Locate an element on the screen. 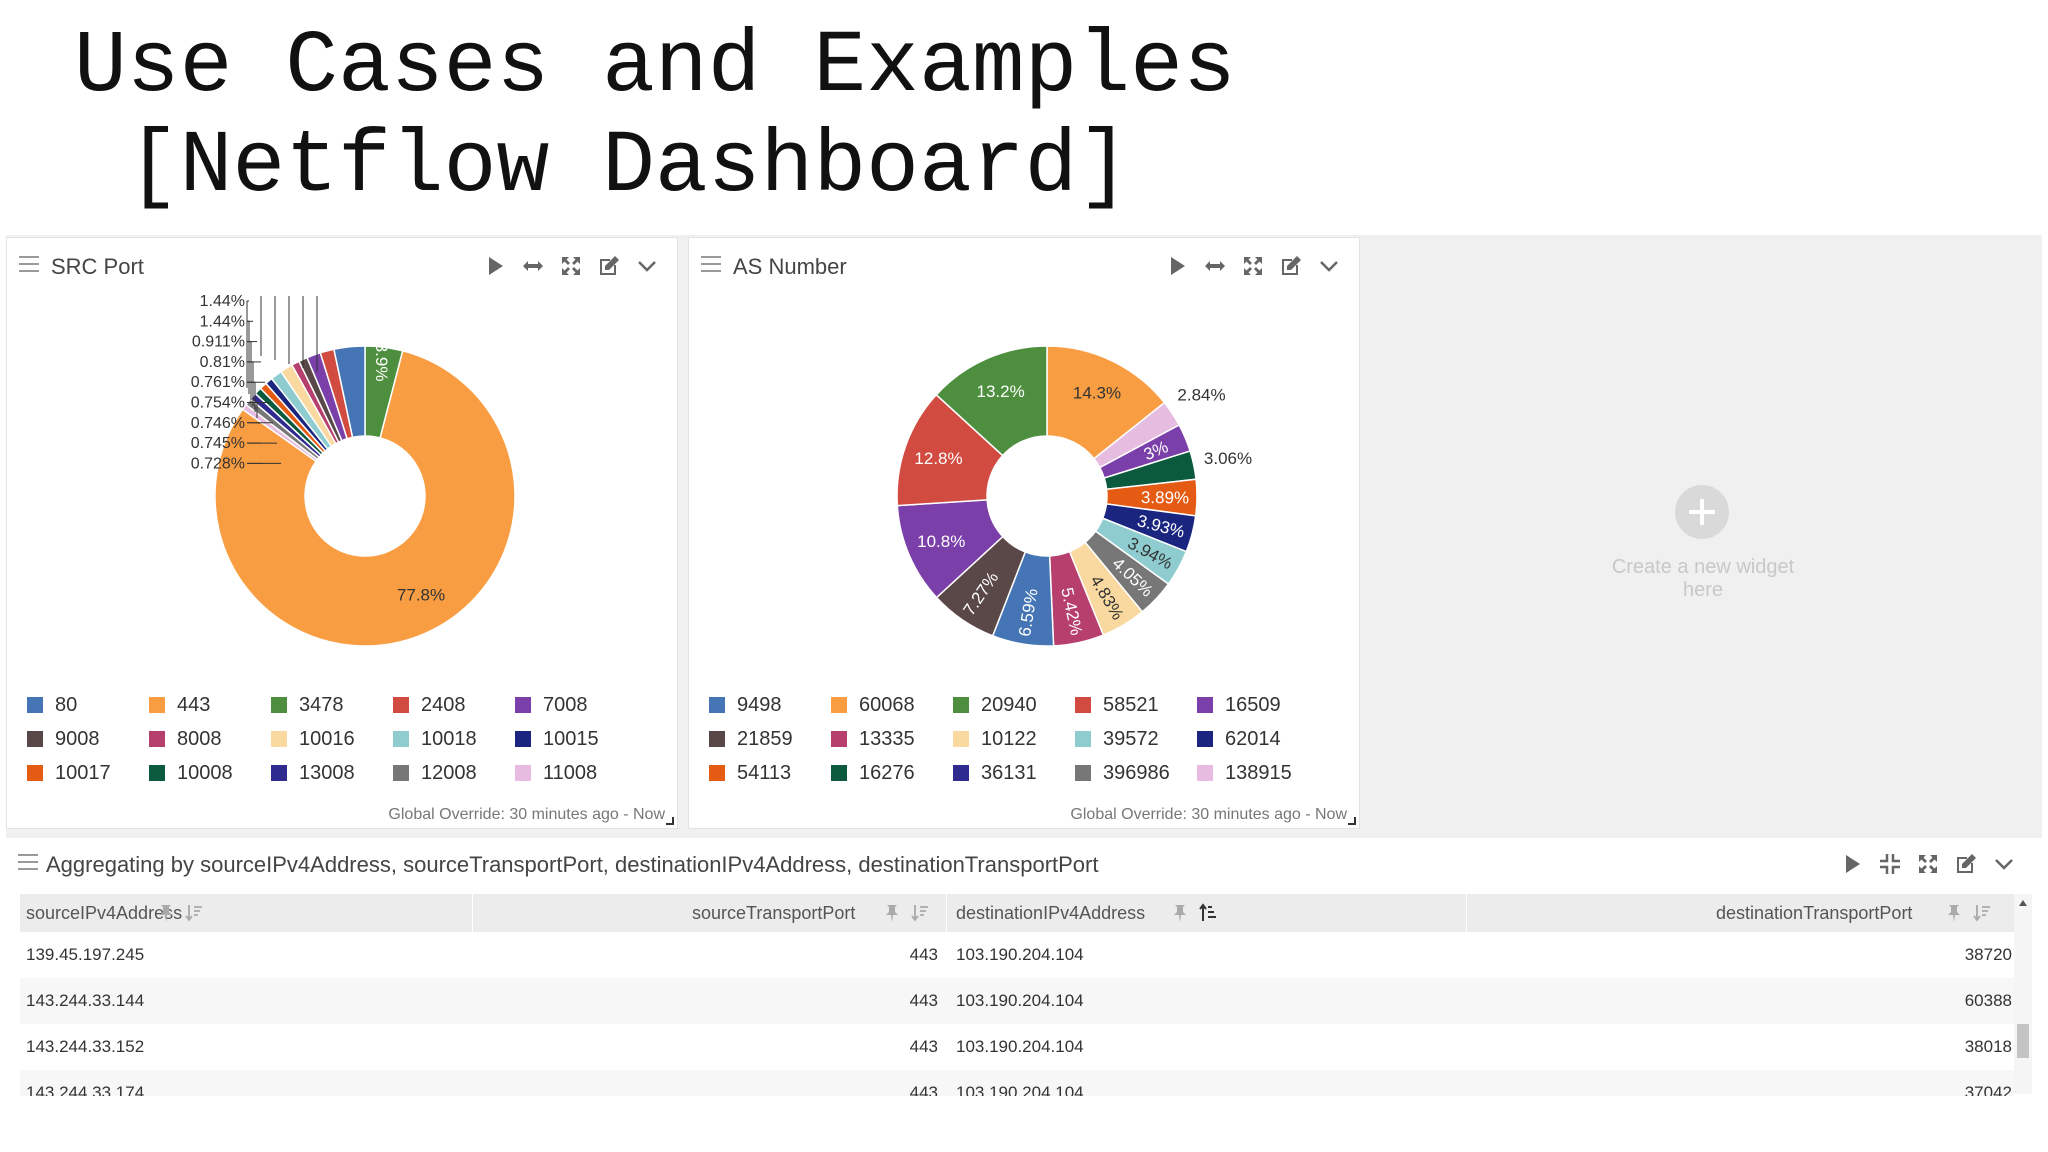 This screenshot has width=2048, height=1152. menu-icon is located at coordinates (28, 863).